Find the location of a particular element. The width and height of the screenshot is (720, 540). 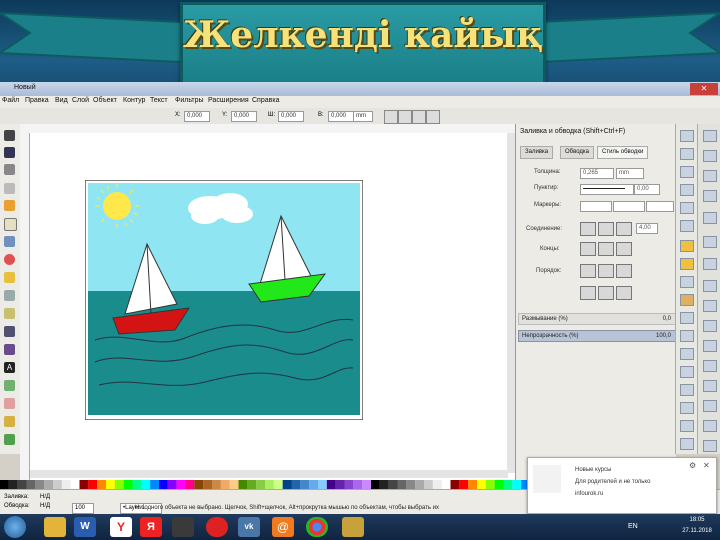

snap-midpoint-icon is located at coordinates (710, 326).